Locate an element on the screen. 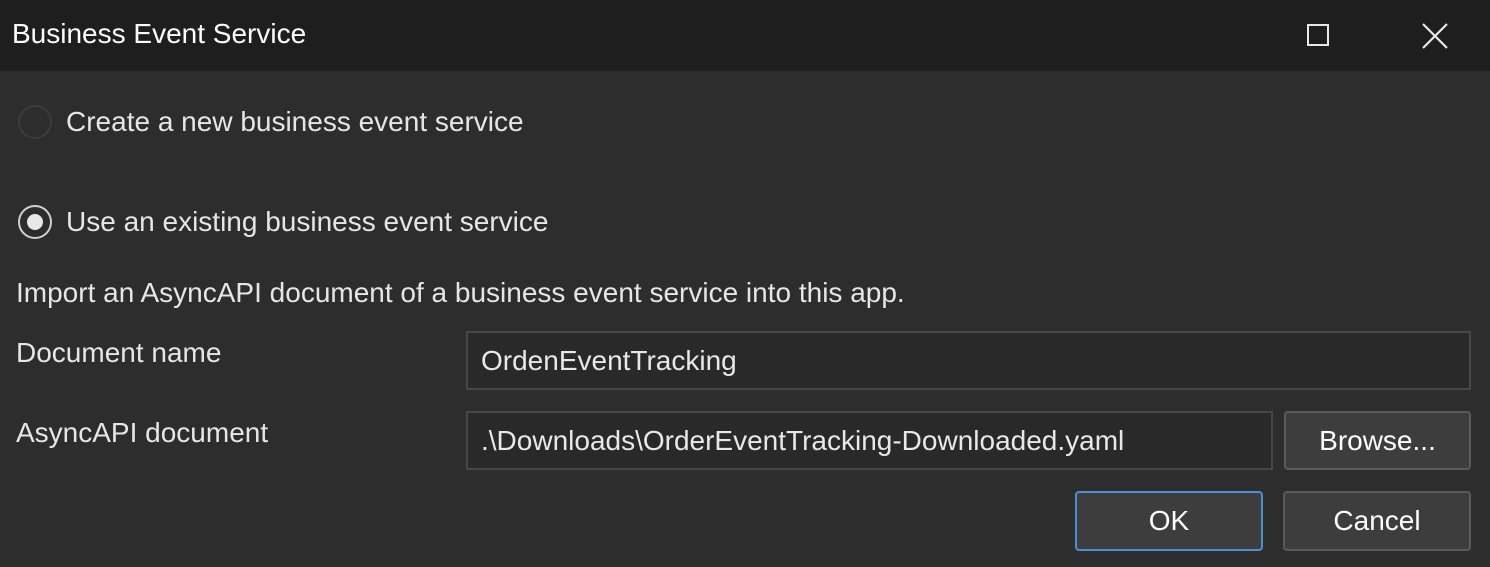  radio-use-existing-label: Use an existing business event service is located at coordinates (307, 221).